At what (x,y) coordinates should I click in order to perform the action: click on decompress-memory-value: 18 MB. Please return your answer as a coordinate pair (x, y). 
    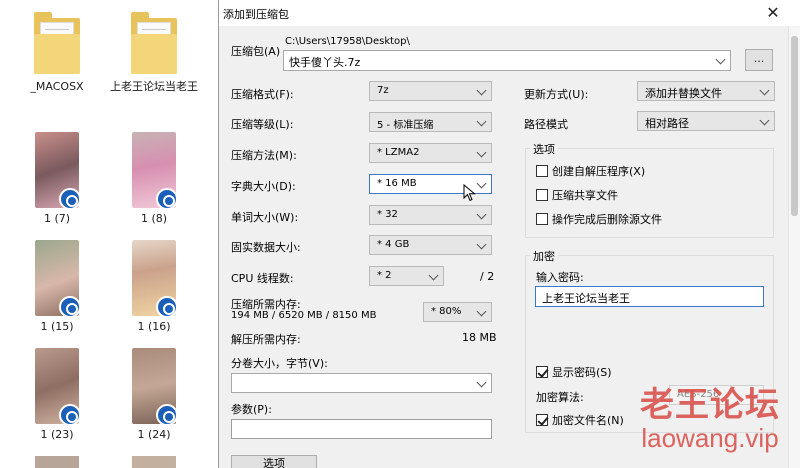
    Looking at the image, I should click on (479, 337).